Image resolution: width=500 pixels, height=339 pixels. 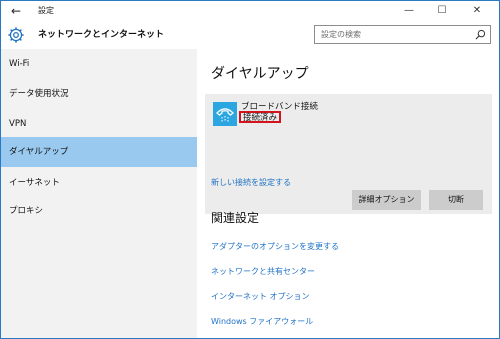 What do you see at coordinates (456, 200) in the screenshot?
I see `disconnect-button: 切断` at bounding box center [456, 200].